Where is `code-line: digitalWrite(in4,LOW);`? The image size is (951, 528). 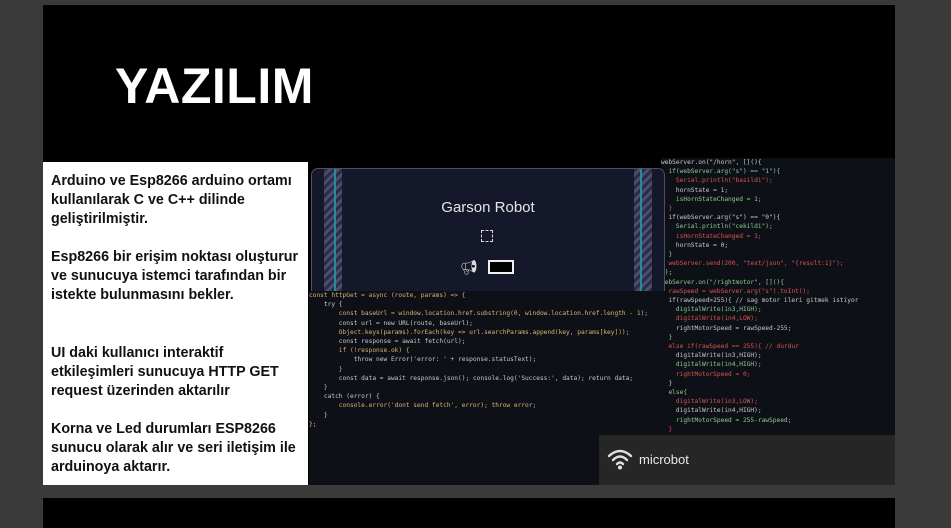 code-line: digitalWrite(in4,LOW); is located at coordinates (709, 319).